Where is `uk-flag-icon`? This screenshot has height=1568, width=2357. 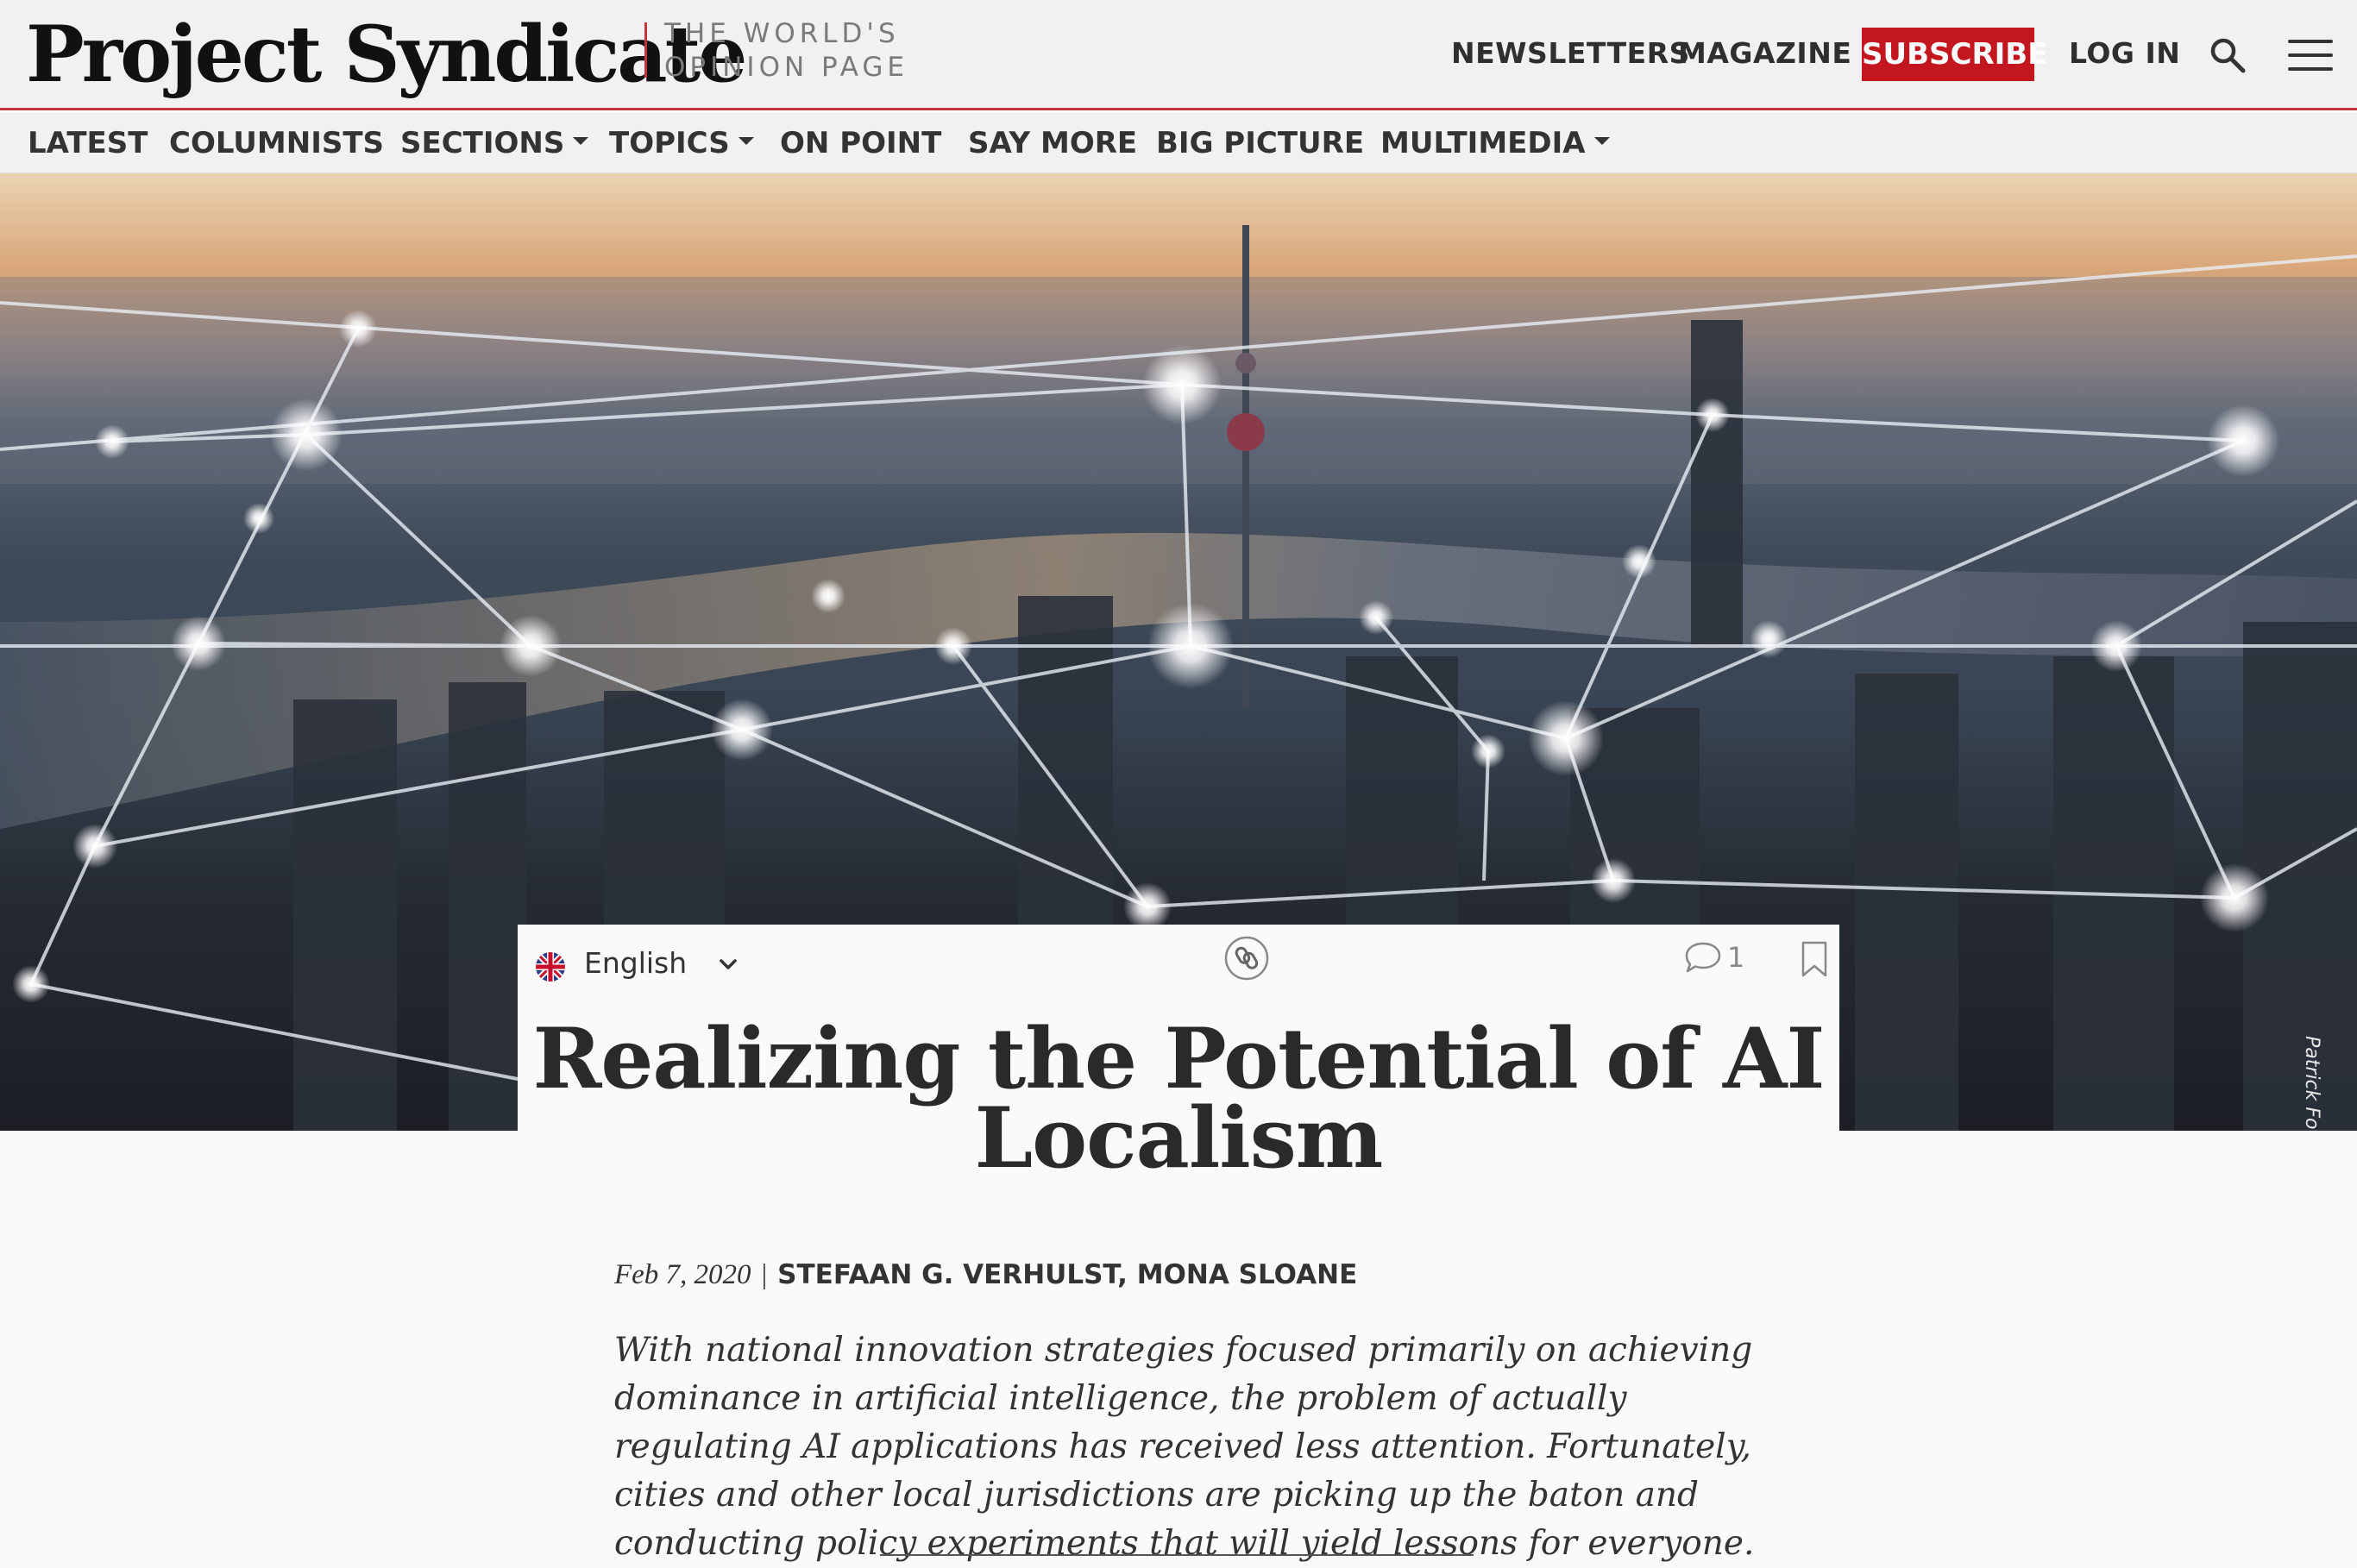
uk-flag-icon is located at coordinates (550, 967).